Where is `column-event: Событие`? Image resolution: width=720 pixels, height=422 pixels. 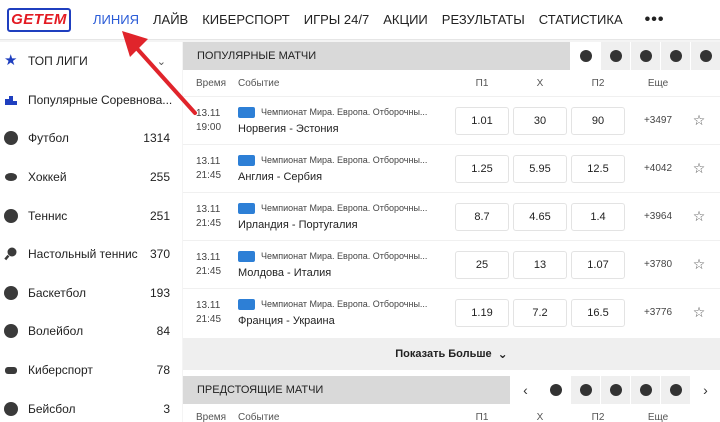 column-event: Событие is located at coordinates (259, 83).